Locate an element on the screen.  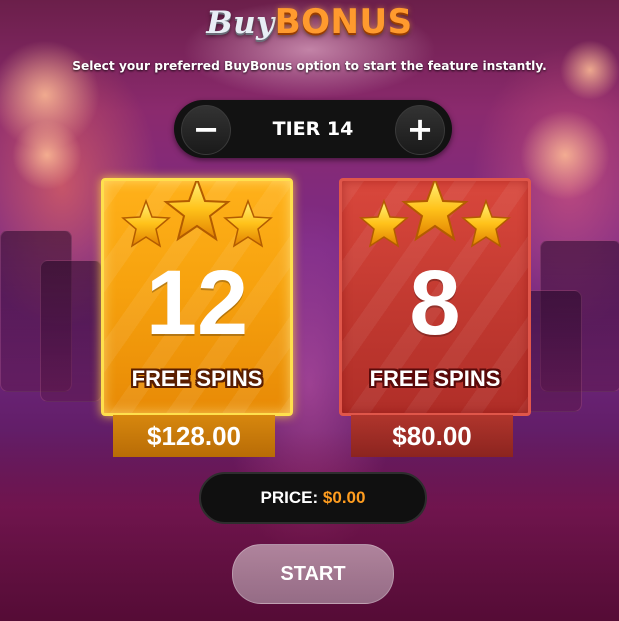
option-price-80: $80.00 is located at coordinates (432, 436).